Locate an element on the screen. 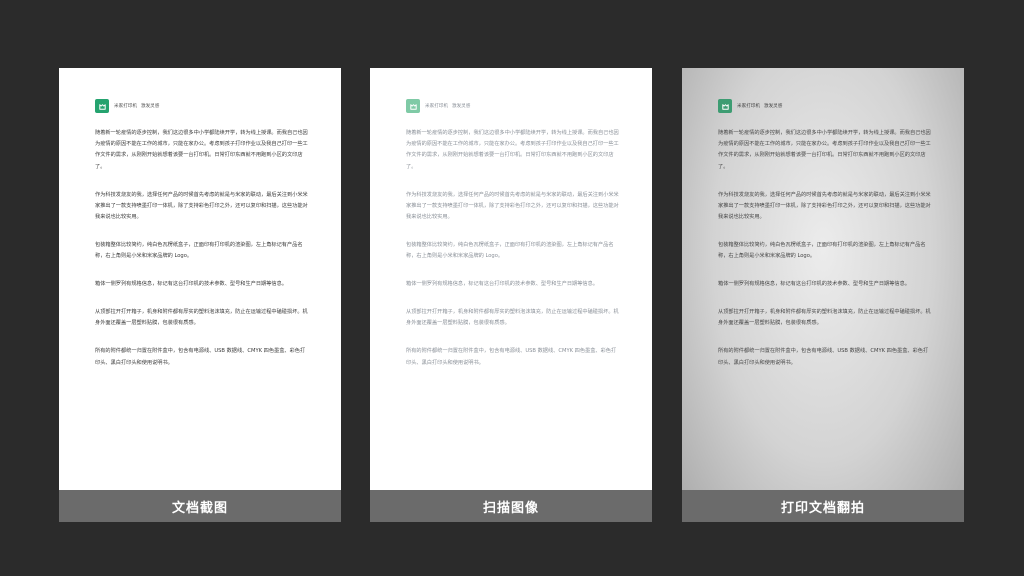 The height and width of the screenshot is (576, 1024). panel-caption: 打印文档翻拍 is located at coordinates (823, 506).